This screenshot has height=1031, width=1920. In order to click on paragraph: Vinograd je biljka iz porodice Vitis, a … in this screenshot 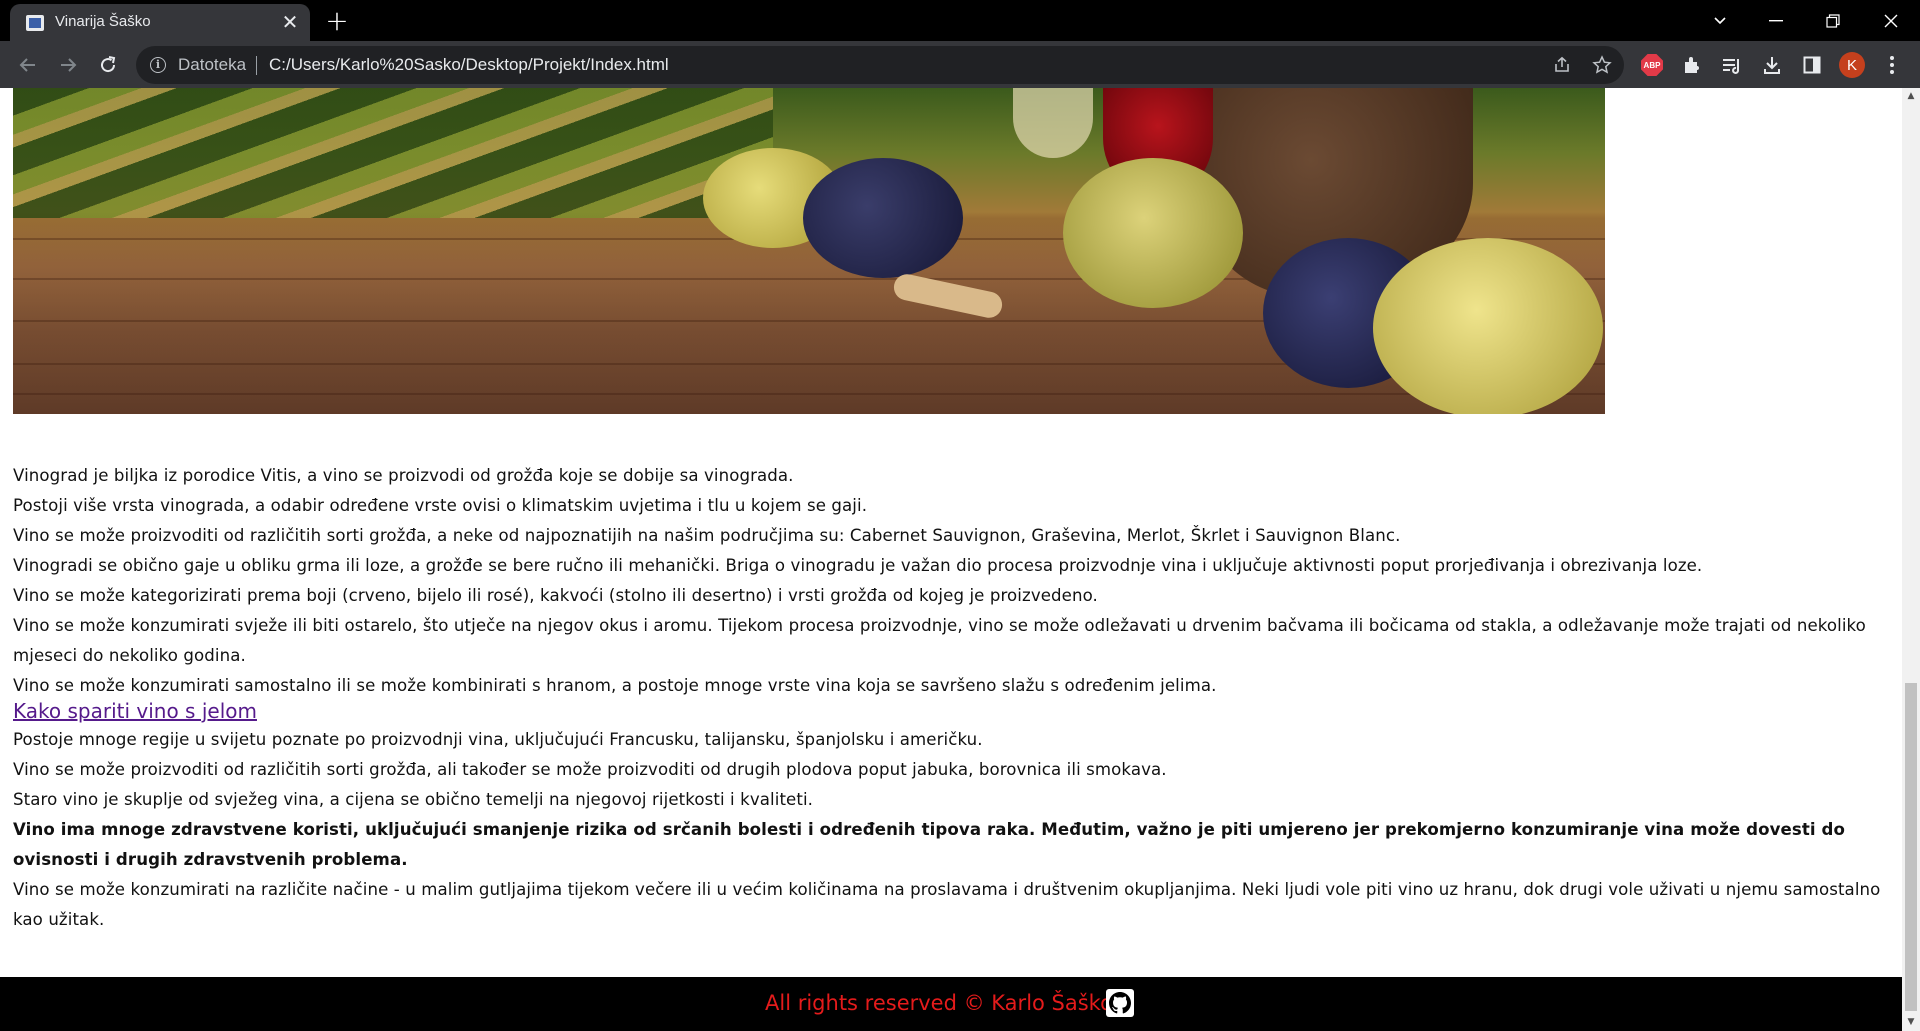, I will do `click(403, 475)`.